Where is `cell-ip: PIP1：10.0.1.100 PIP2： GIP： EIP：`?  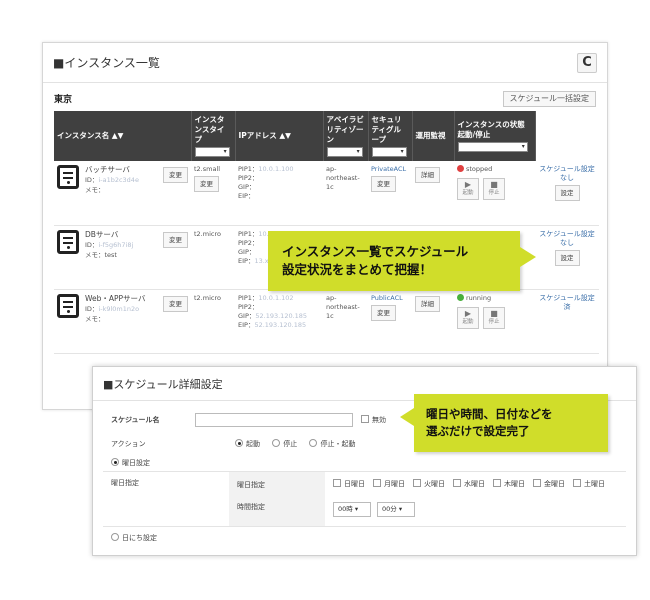
cell-ip: PIP1：10.0.1.100 PIP2： GIP： EIP： is located at coordinates (279, 193).